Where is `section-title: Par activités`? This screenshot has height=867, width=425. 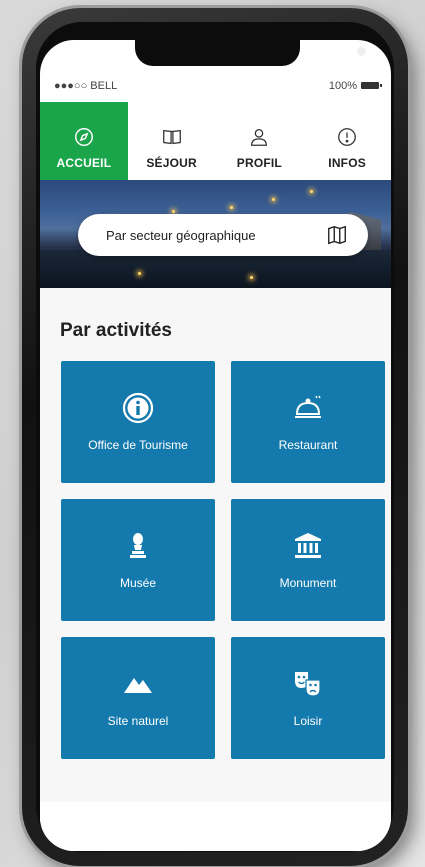 section-title: Par activités is located at coordinates (116, 330).